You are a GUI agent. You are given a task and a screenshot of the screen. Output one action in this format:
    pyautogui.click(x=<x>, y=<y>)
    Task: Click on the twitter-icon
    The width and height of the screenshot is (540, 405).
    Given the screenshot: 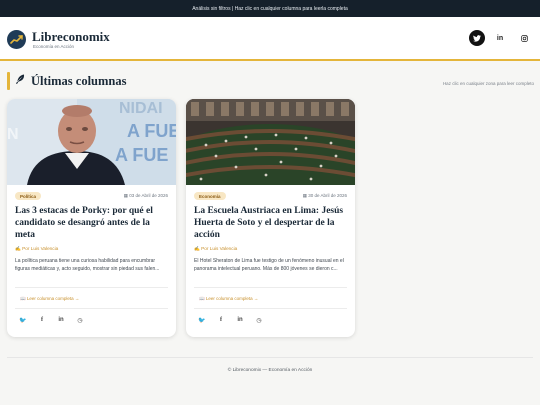 What is the action you would take?
    pyautogui.click(x=477, y=38)
    